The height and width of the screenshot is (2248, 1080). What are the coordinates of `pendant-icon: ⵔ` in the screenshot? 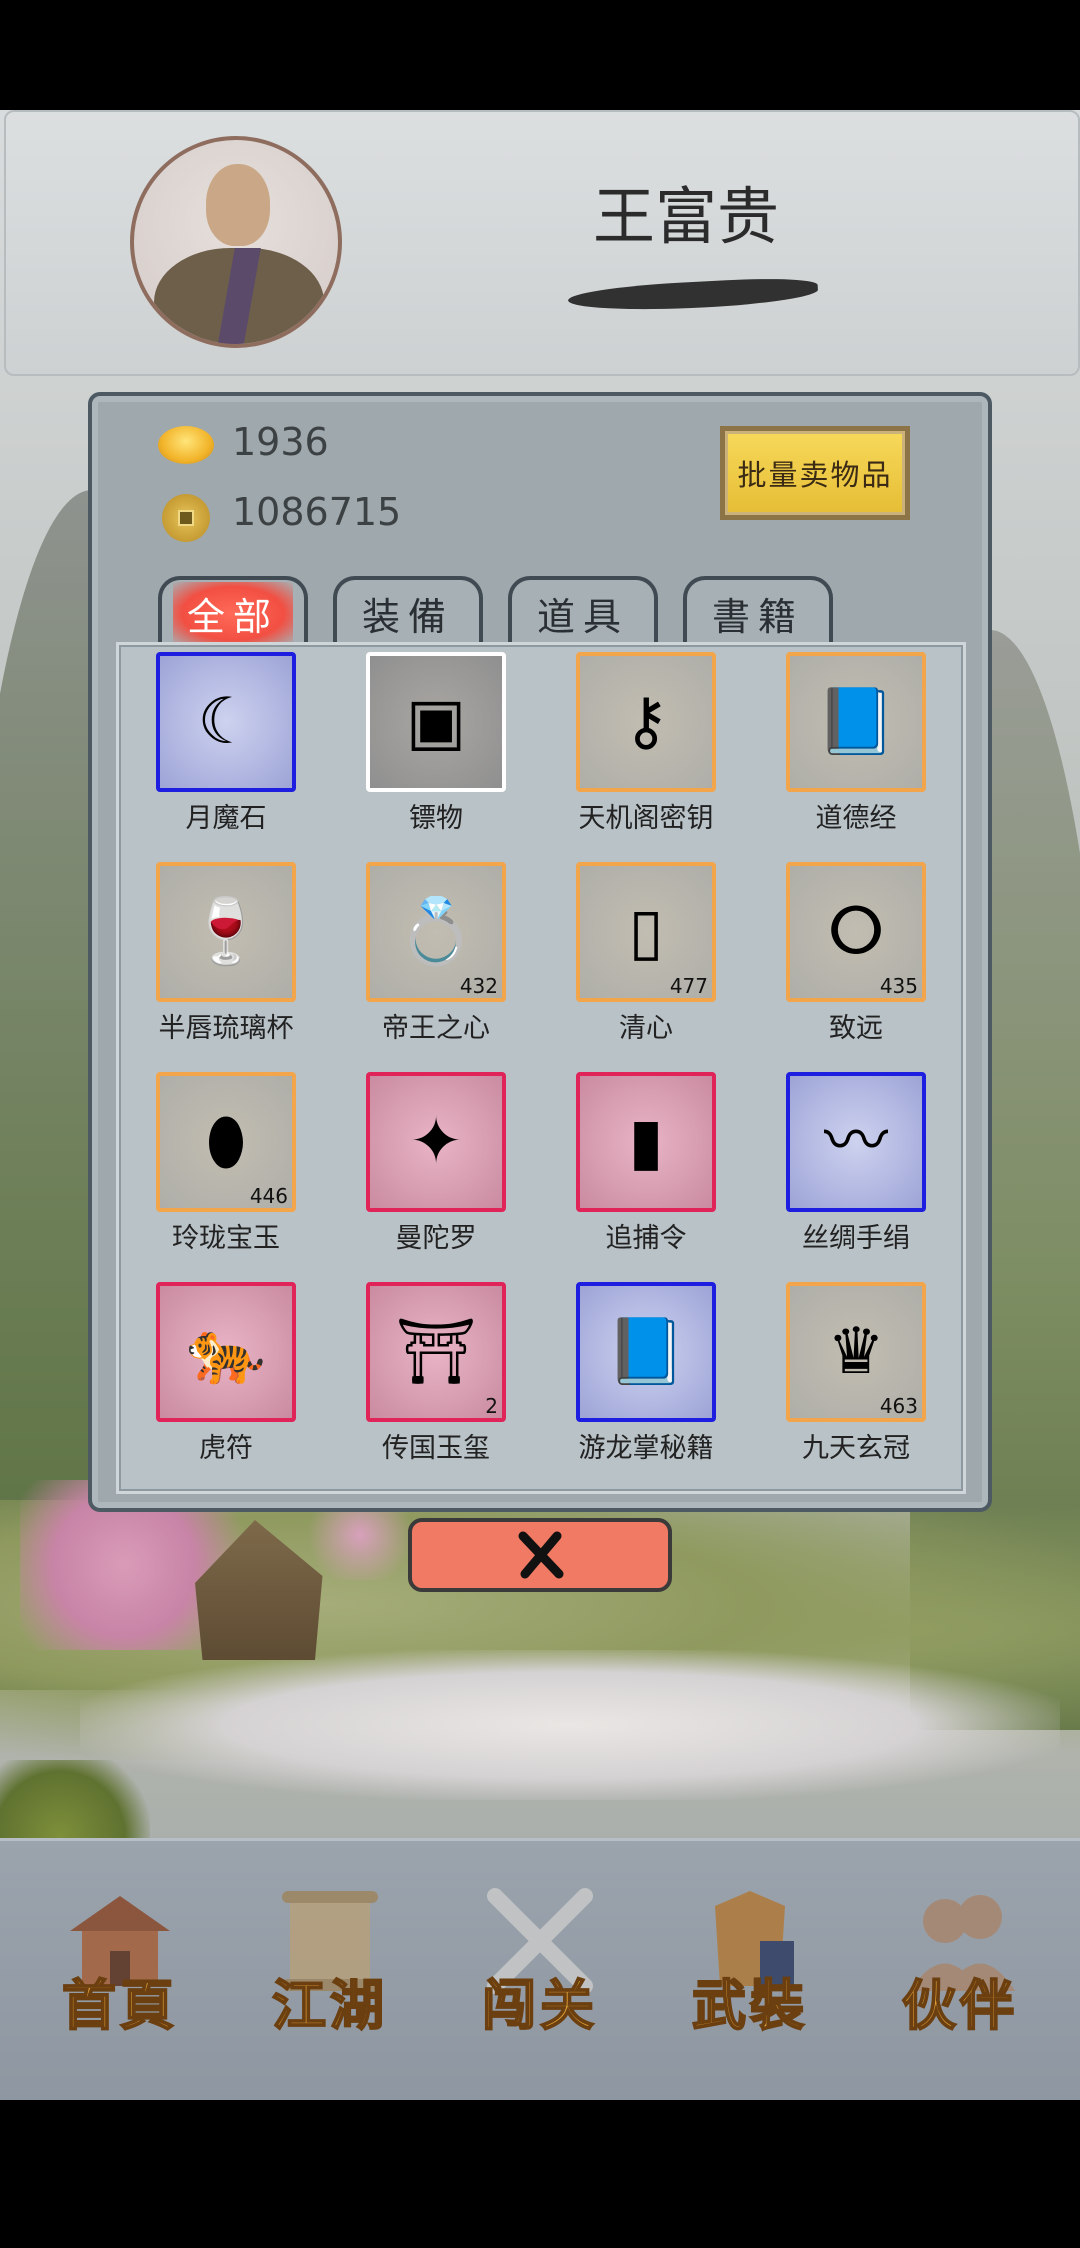 It's located at (856, 932).